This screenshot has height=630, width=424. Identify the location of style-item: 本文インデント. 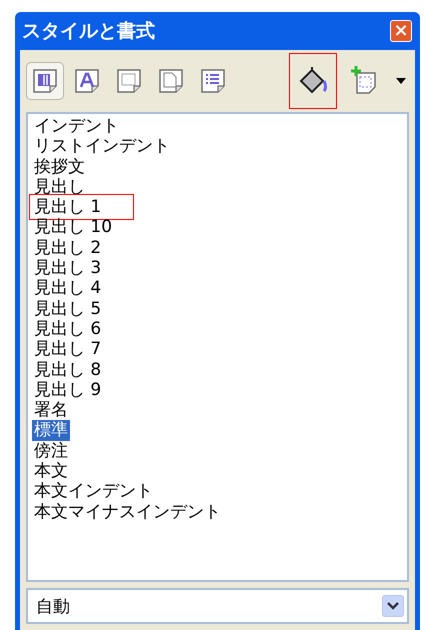
(93, 491).